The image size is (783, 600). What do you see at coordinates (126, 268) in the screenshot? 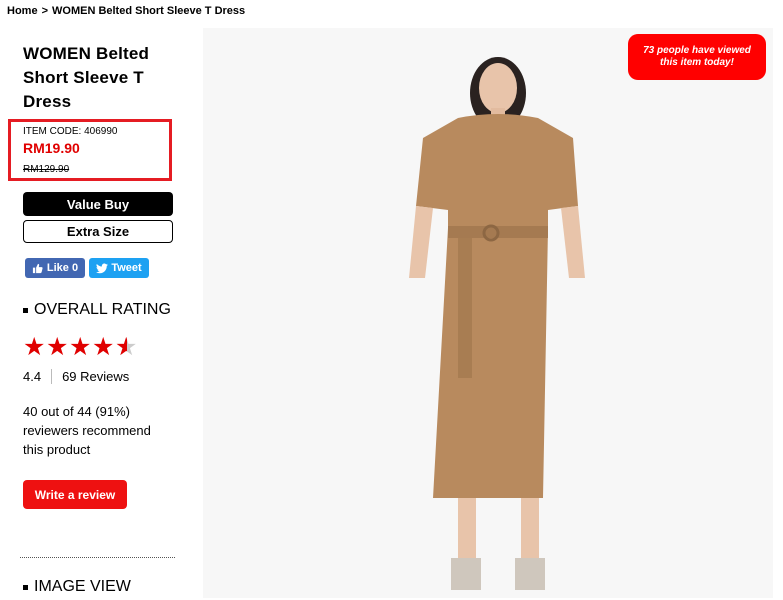
I see `tweet-label: Tweet` at bounding box center [126, 268].